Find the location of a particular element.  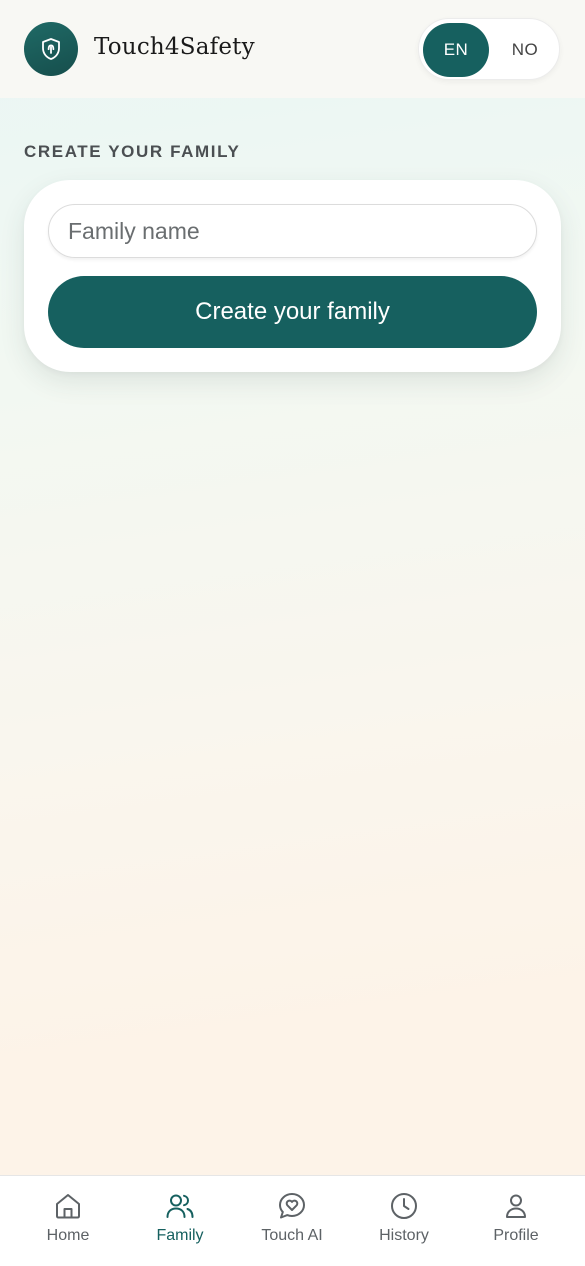

family-icon is located at coordinates (180, 1206).